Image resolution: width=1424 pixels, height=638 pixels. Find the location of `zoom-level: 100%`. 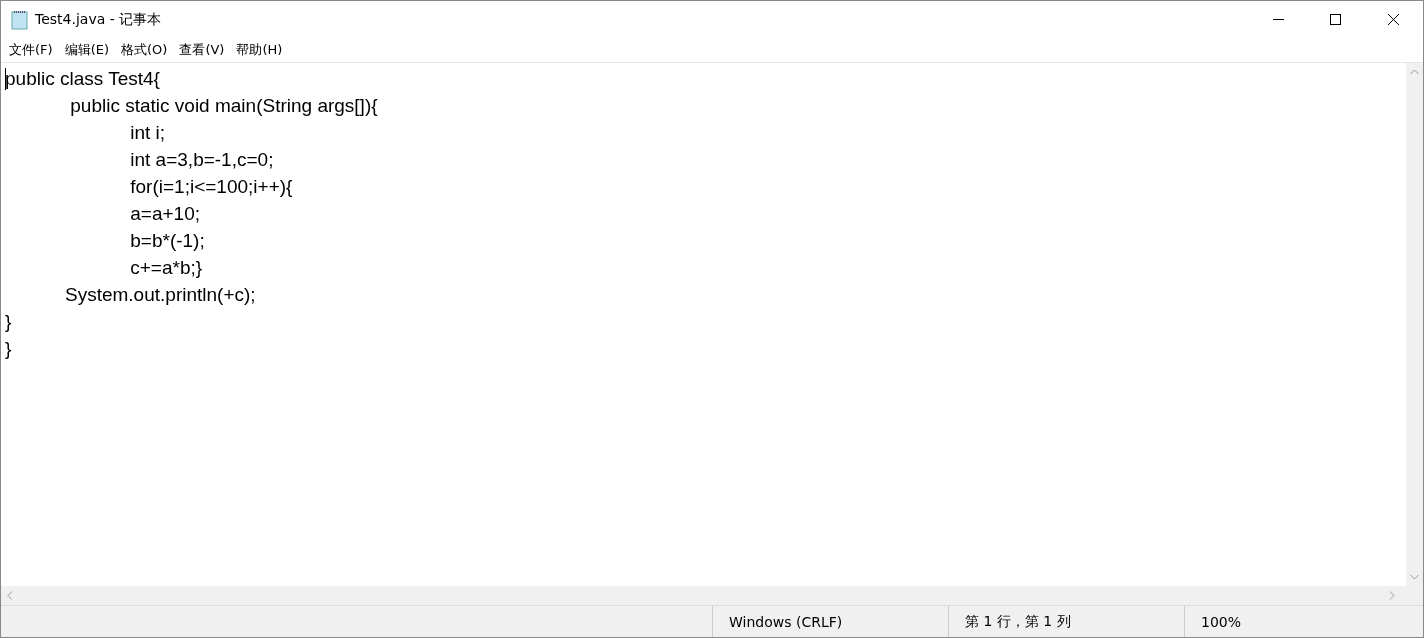

zoom-level: 100% is located at coordinates (1303, 621).